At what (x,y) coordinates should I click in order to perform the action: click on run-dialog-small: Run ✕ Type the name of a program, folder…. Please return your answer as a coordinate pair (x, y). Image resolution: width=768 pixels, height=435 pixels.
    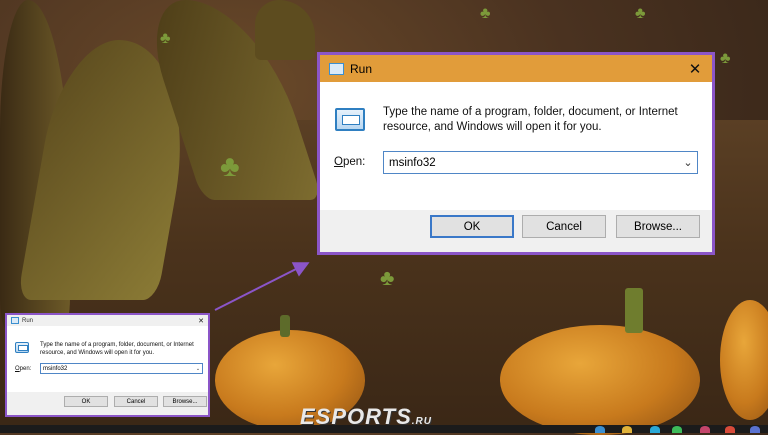
    Looking at the image, I should click on (107, 365).